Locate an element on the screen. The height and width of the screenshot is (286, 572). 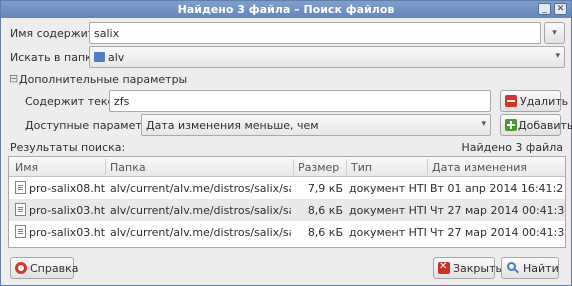
close-x-glyph: ✕ is located at coordinates (443, 266).